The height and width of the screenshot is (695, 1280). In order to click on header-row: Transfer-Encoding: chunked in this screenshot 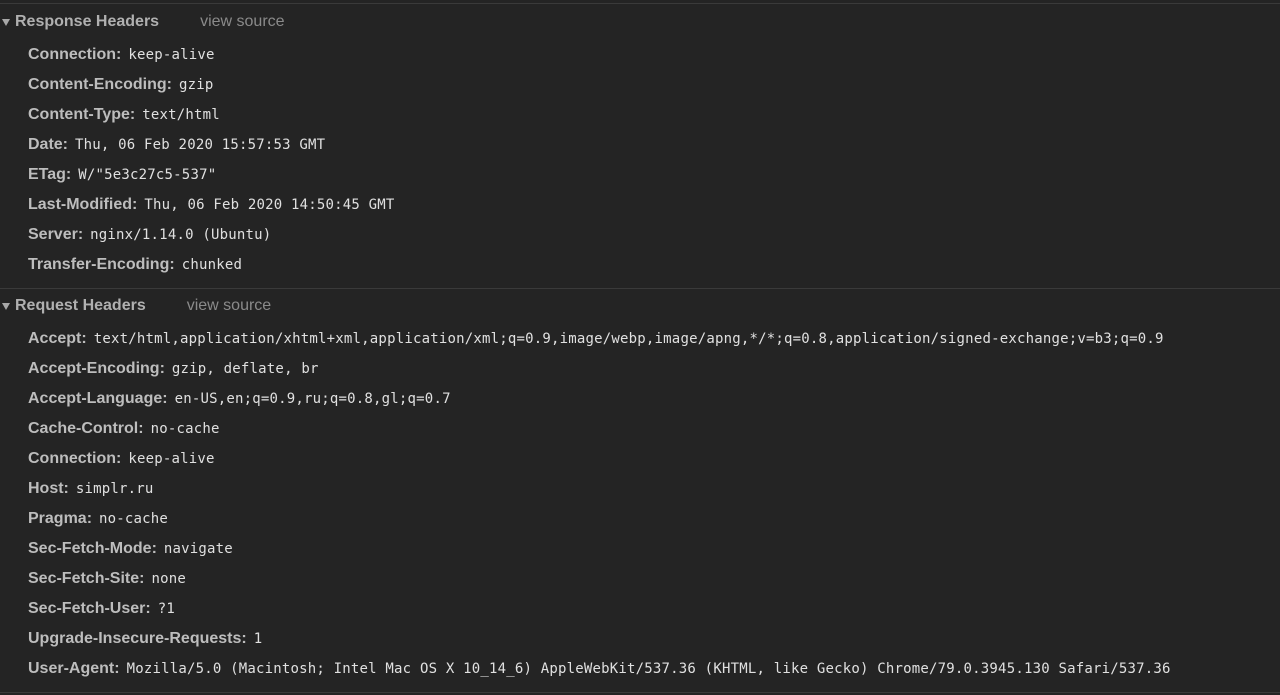, I will do `click(135, 265)`.